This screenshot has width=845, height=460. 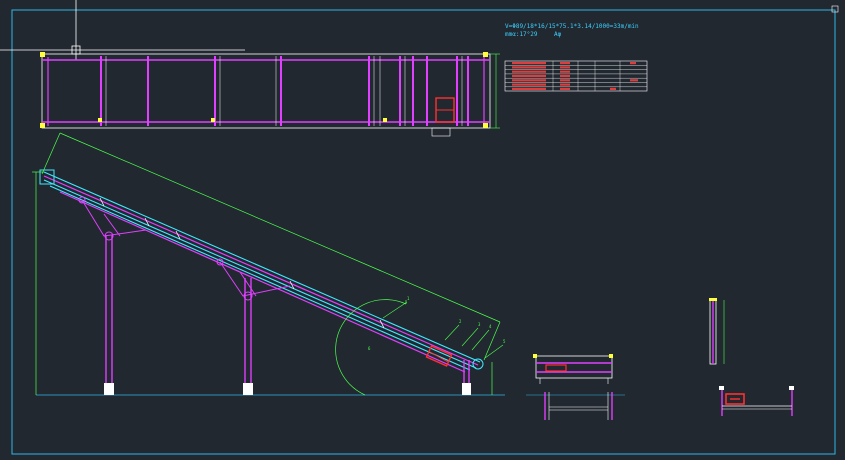 I want to click on drive-detail-view, so click(x=756, y=401).